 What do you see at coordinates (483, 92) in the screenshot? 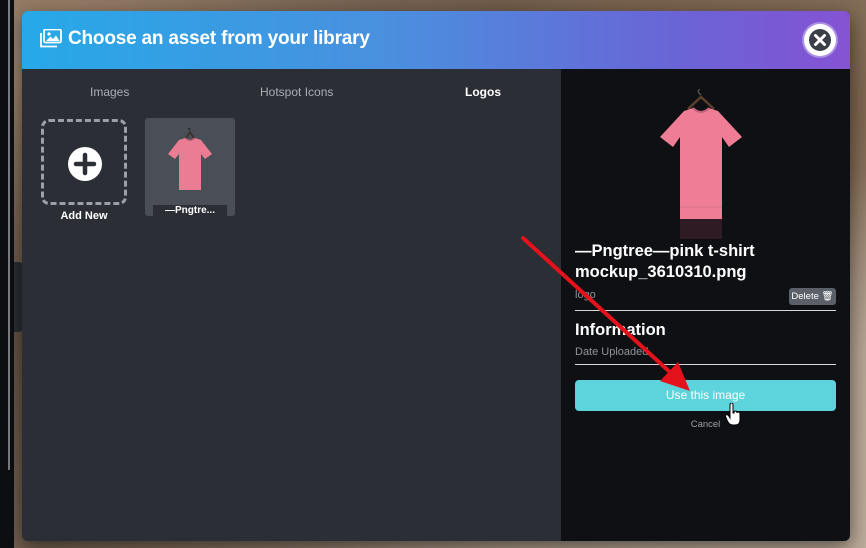
I see `tab-logos: Logos` at bounding box center [483, 92].